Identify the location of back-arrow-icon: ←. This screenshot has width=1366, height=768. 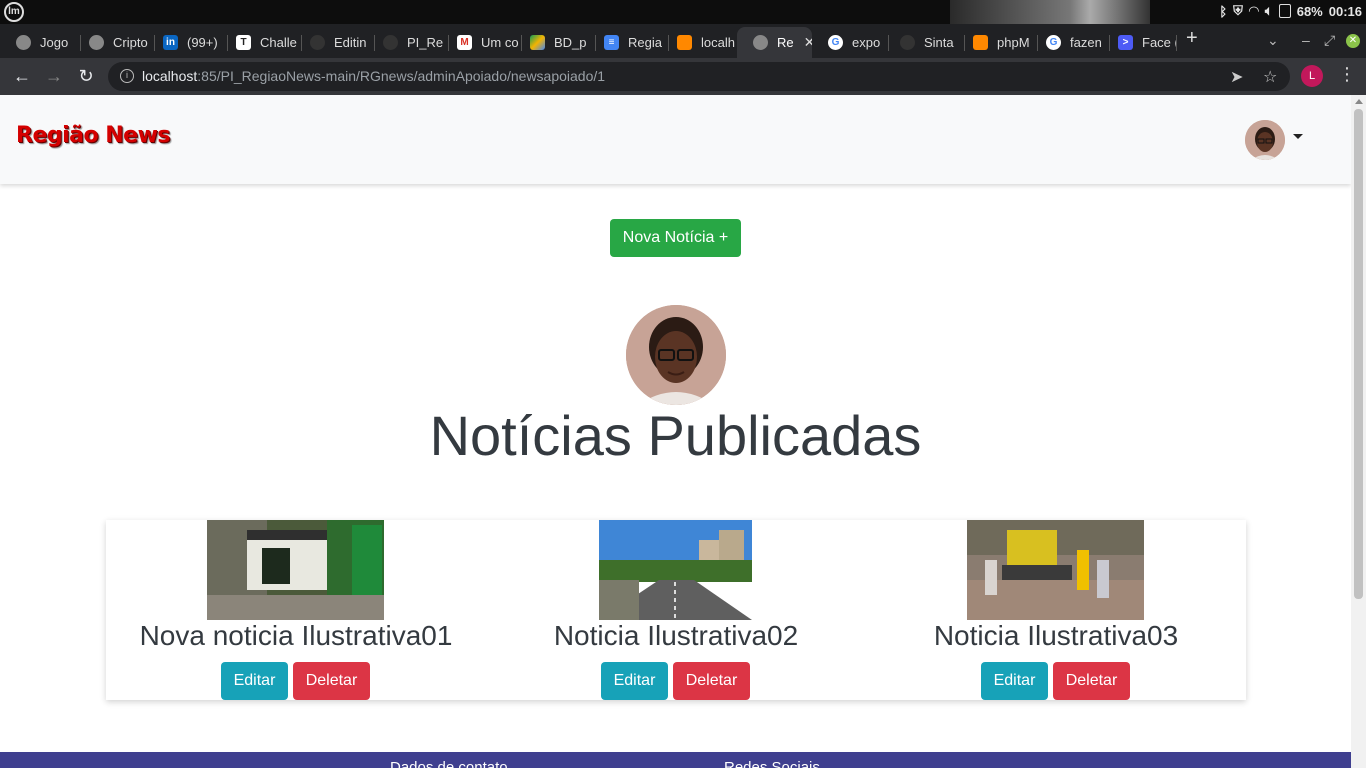
(22, 76).